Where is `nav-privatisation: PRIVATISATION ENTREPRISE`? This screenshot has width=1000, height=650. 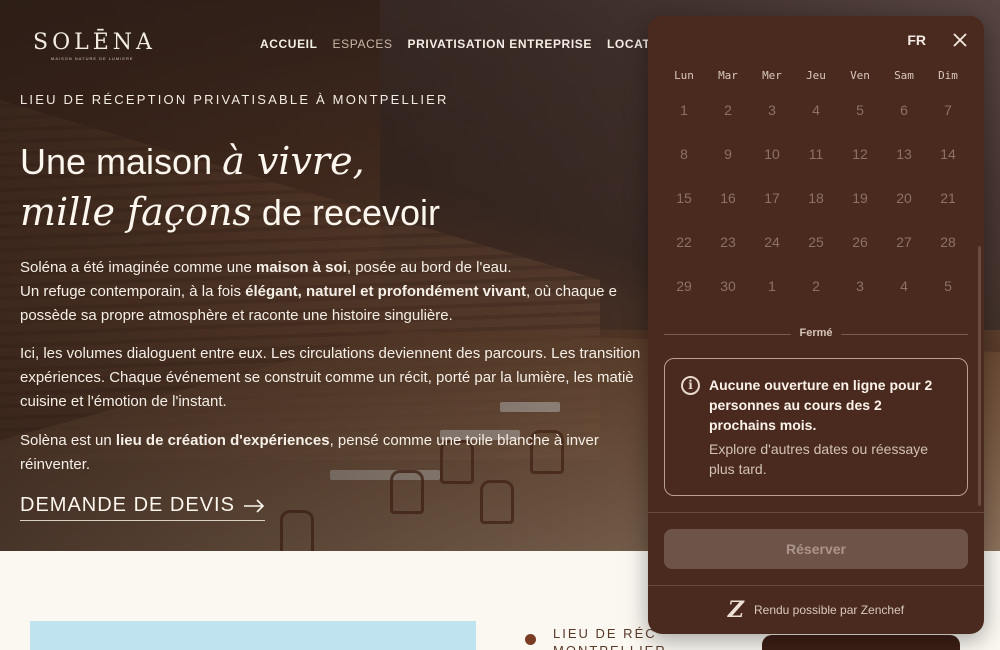
nav-privatisation: PRIVATISATION ENTREPRISE is located at coordinates (500, 44).